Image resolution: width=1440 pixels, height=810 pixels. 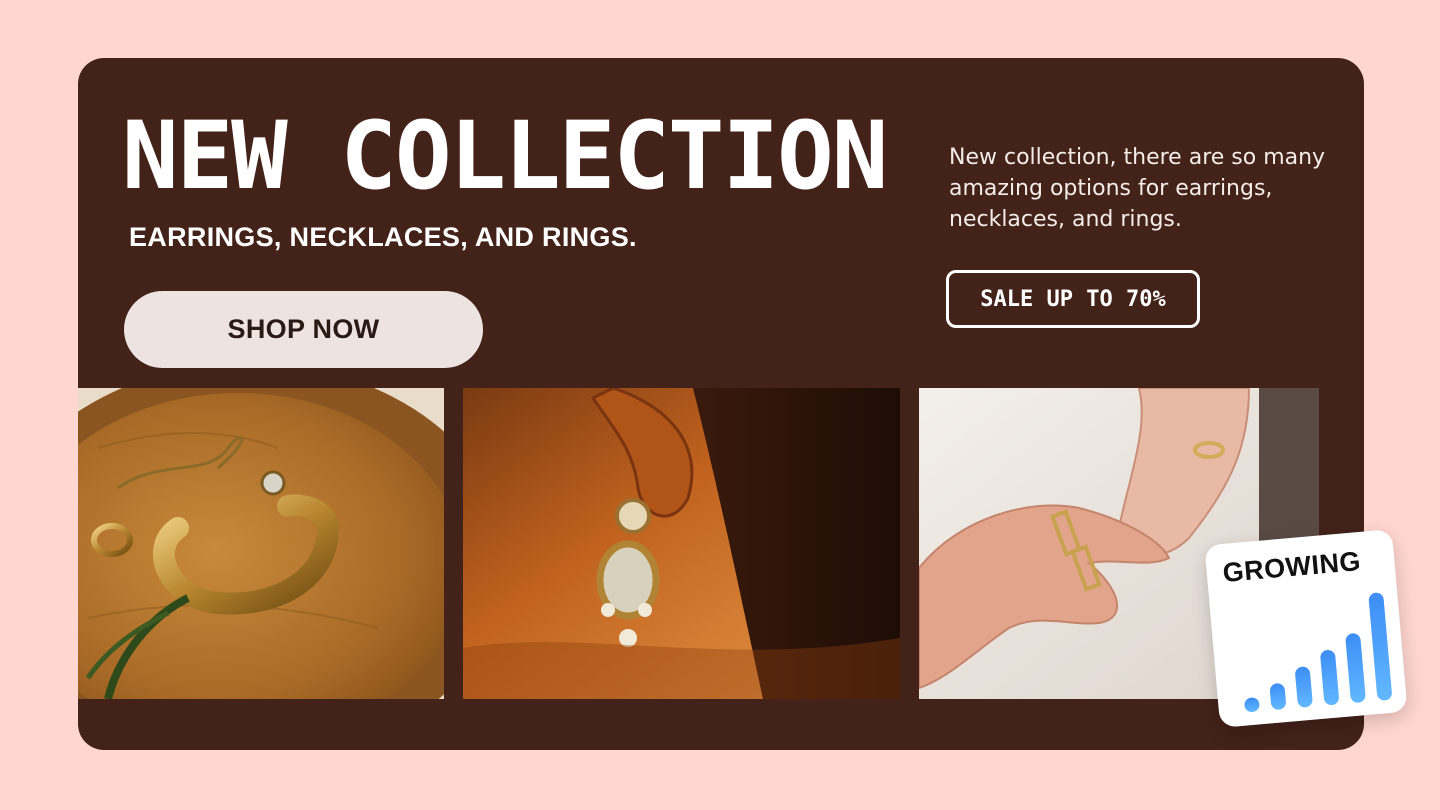 I want to click on shop-now-button: SHOP NOW, so click(x=303, y=329).